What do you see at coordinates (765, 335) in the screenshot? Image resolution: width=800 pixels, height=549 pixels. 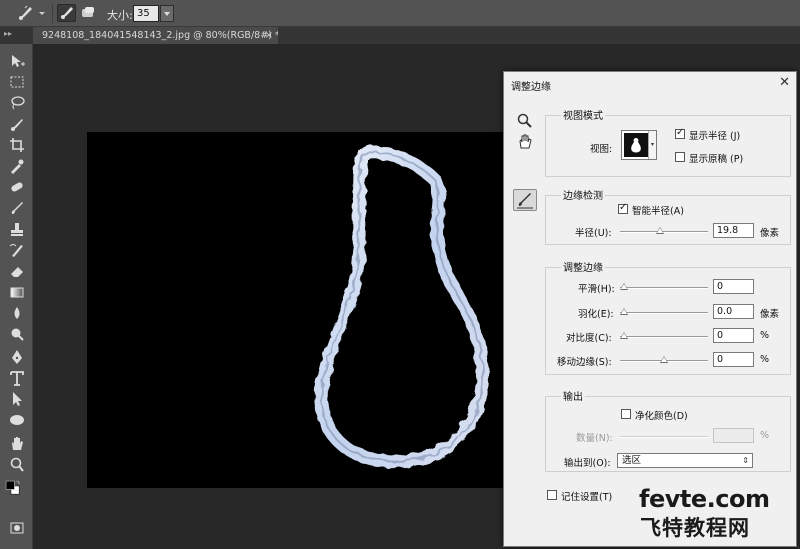 I see `contrast-unit: %` at bounding box center [765, 335].